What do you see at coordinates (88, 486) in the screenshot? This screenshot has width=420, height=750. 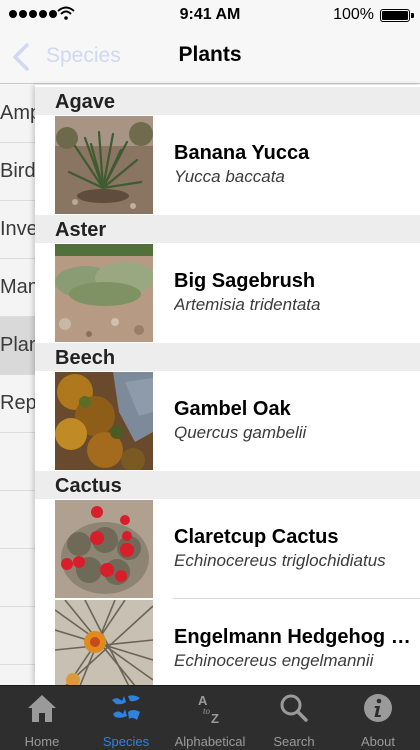 I see `section-header-label: Cactus` at bounding box center [88, 486].